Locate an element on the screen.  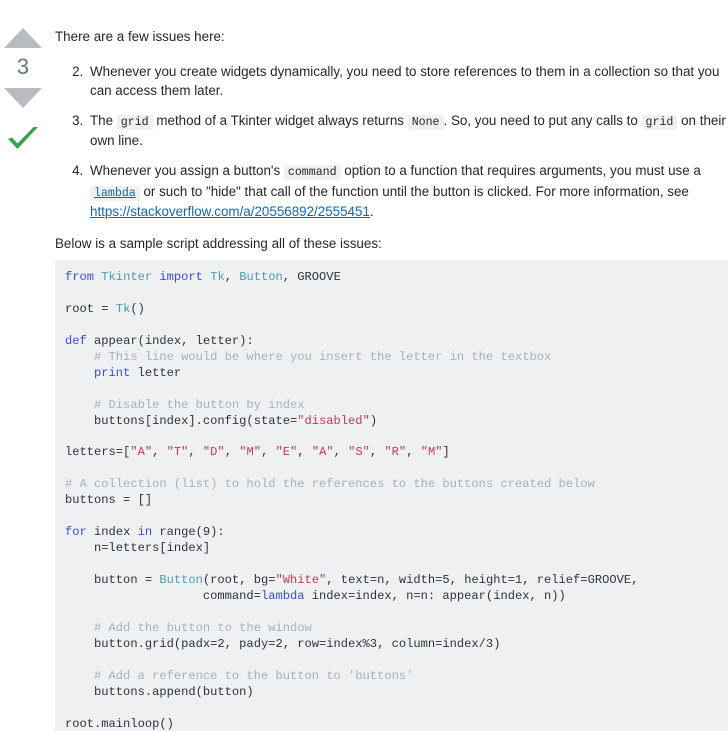
triangle-up-icon is located at coordinates (23, 38).